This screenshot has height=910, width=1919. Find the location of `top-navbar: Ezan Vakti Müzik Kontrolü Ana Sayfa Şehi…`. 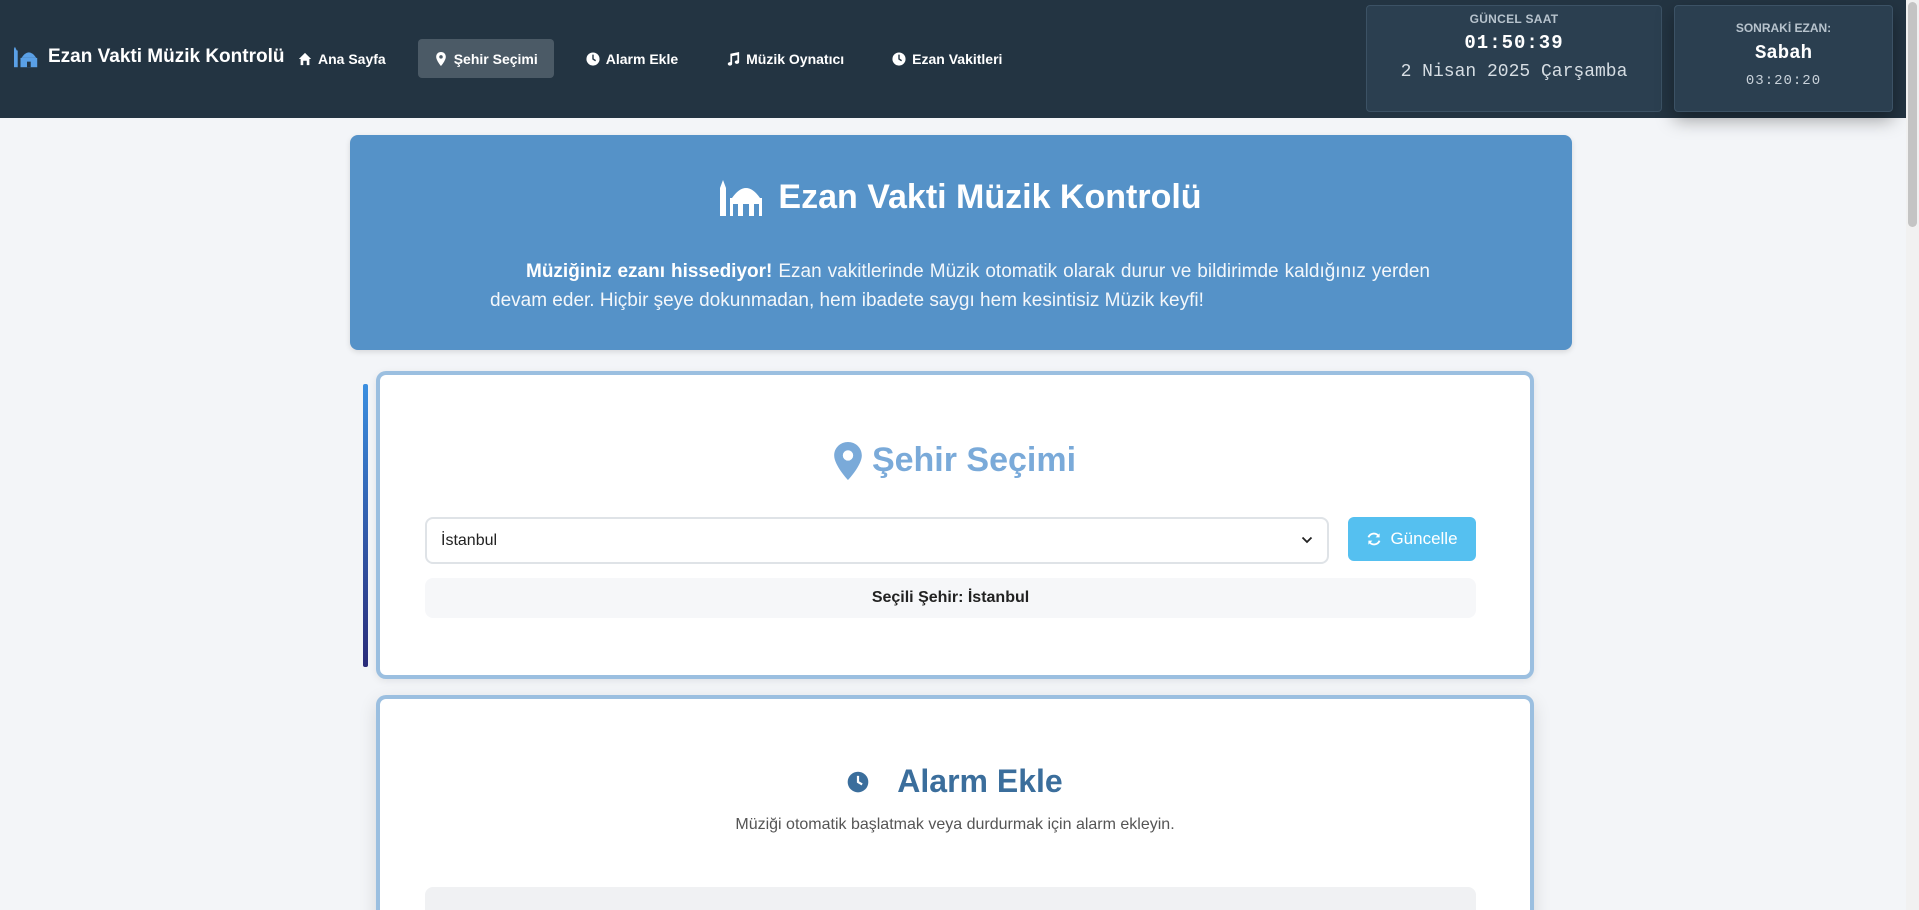

top-navbar: Ezan Vakti Müzik Kontrolü Ana Sayfa Şehi… is located at coordinates (959, 59).